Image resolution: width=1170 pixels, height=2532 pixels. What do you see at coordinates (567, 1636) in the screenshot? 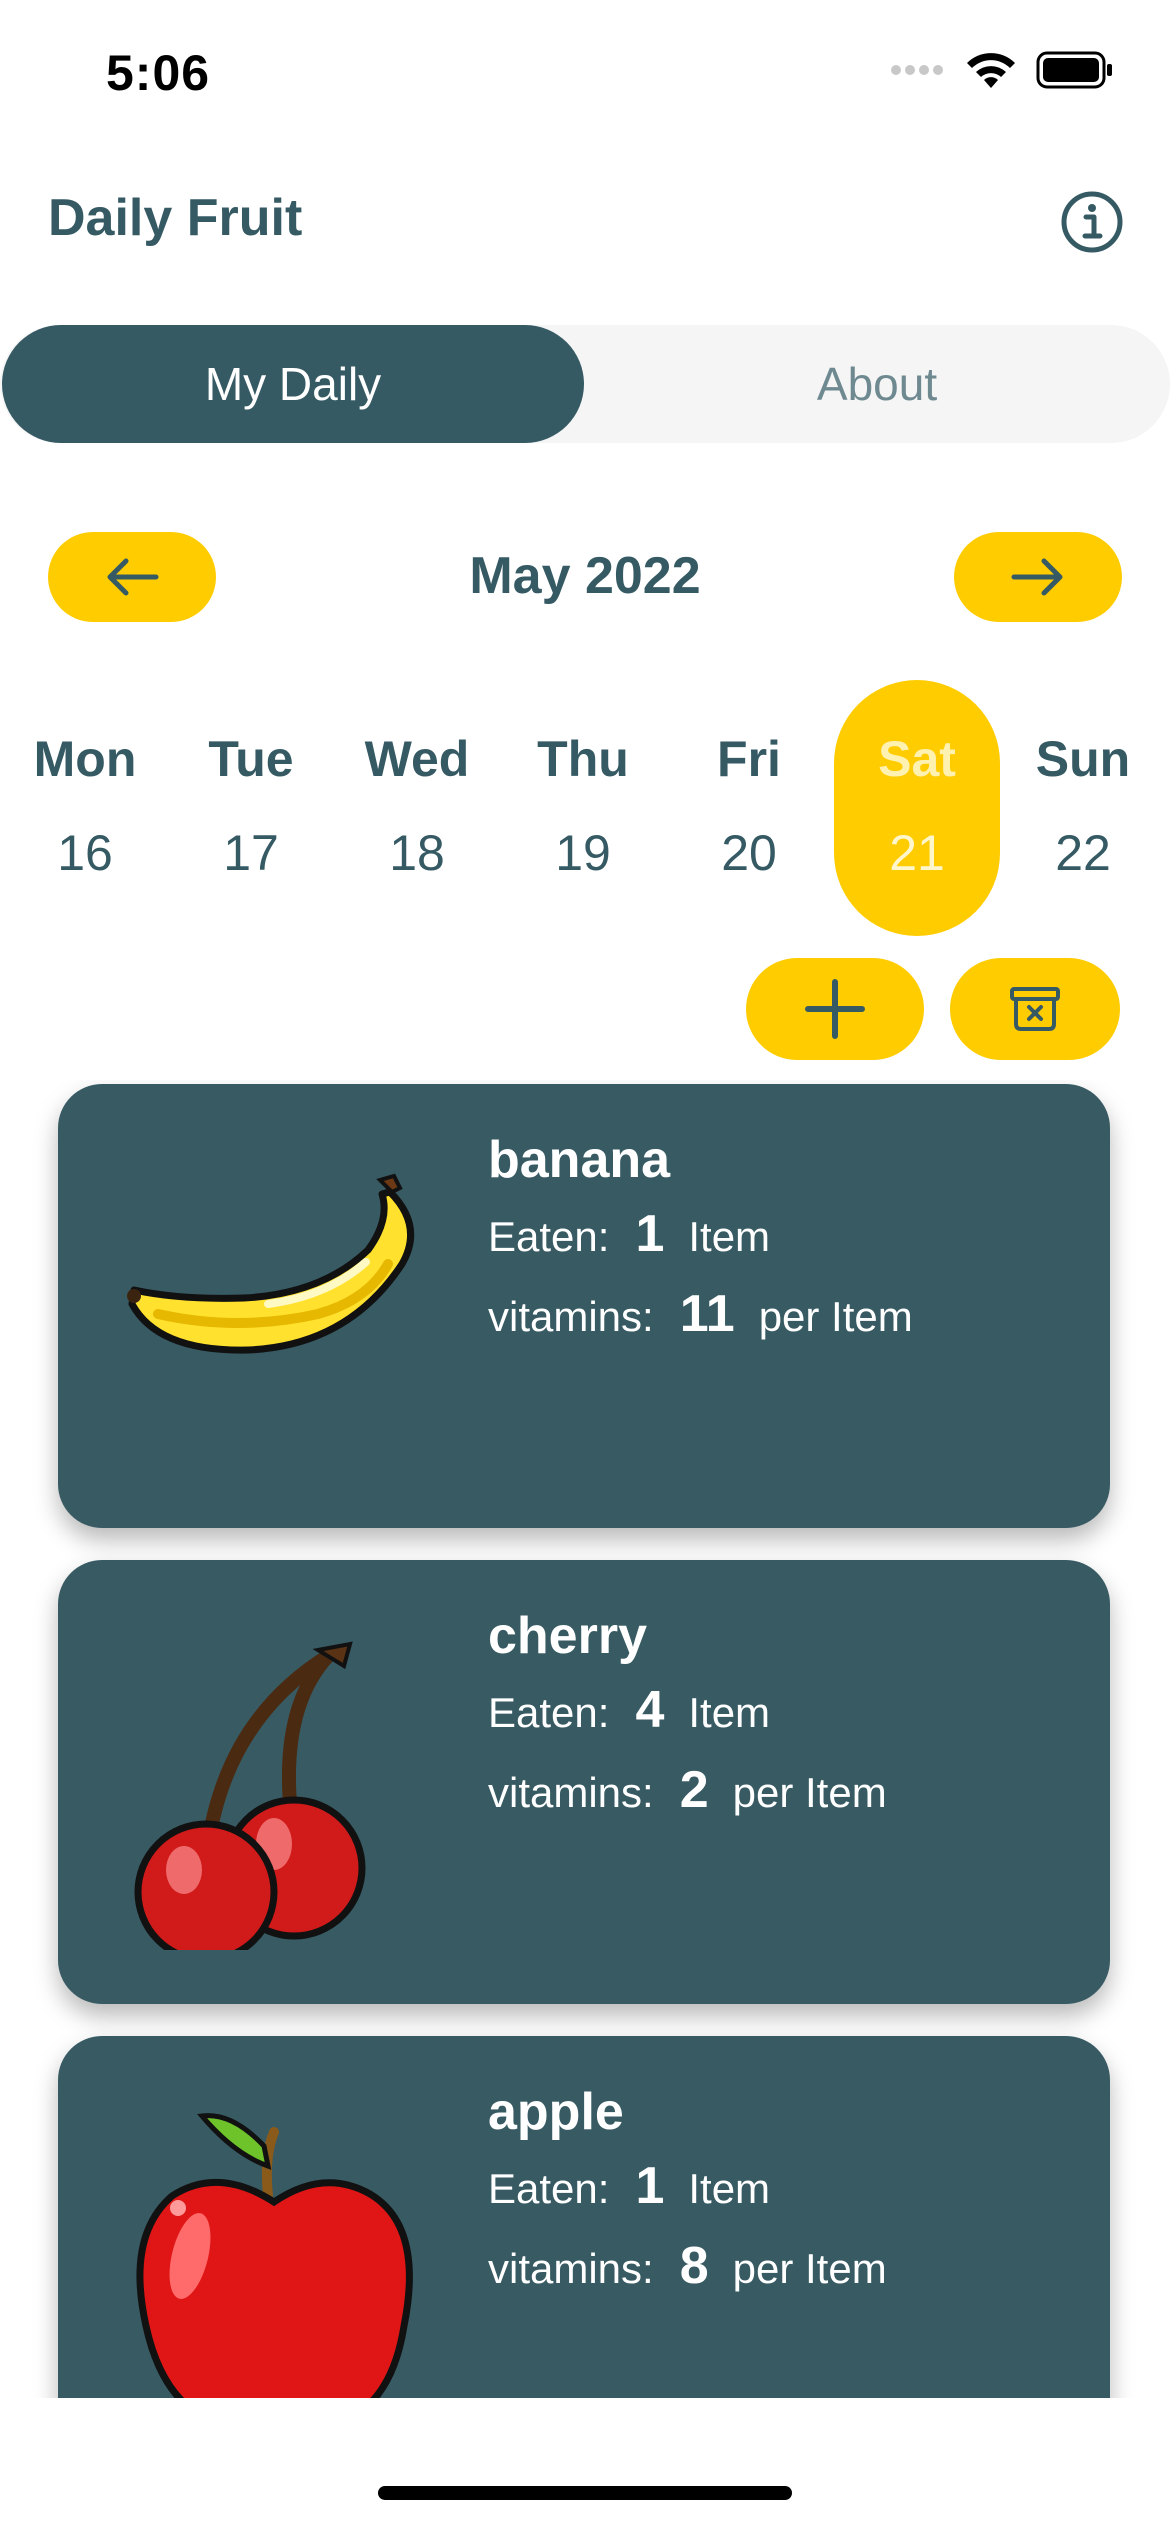
I see `fruit-name: cherry` at bounding box center [567, 1636].